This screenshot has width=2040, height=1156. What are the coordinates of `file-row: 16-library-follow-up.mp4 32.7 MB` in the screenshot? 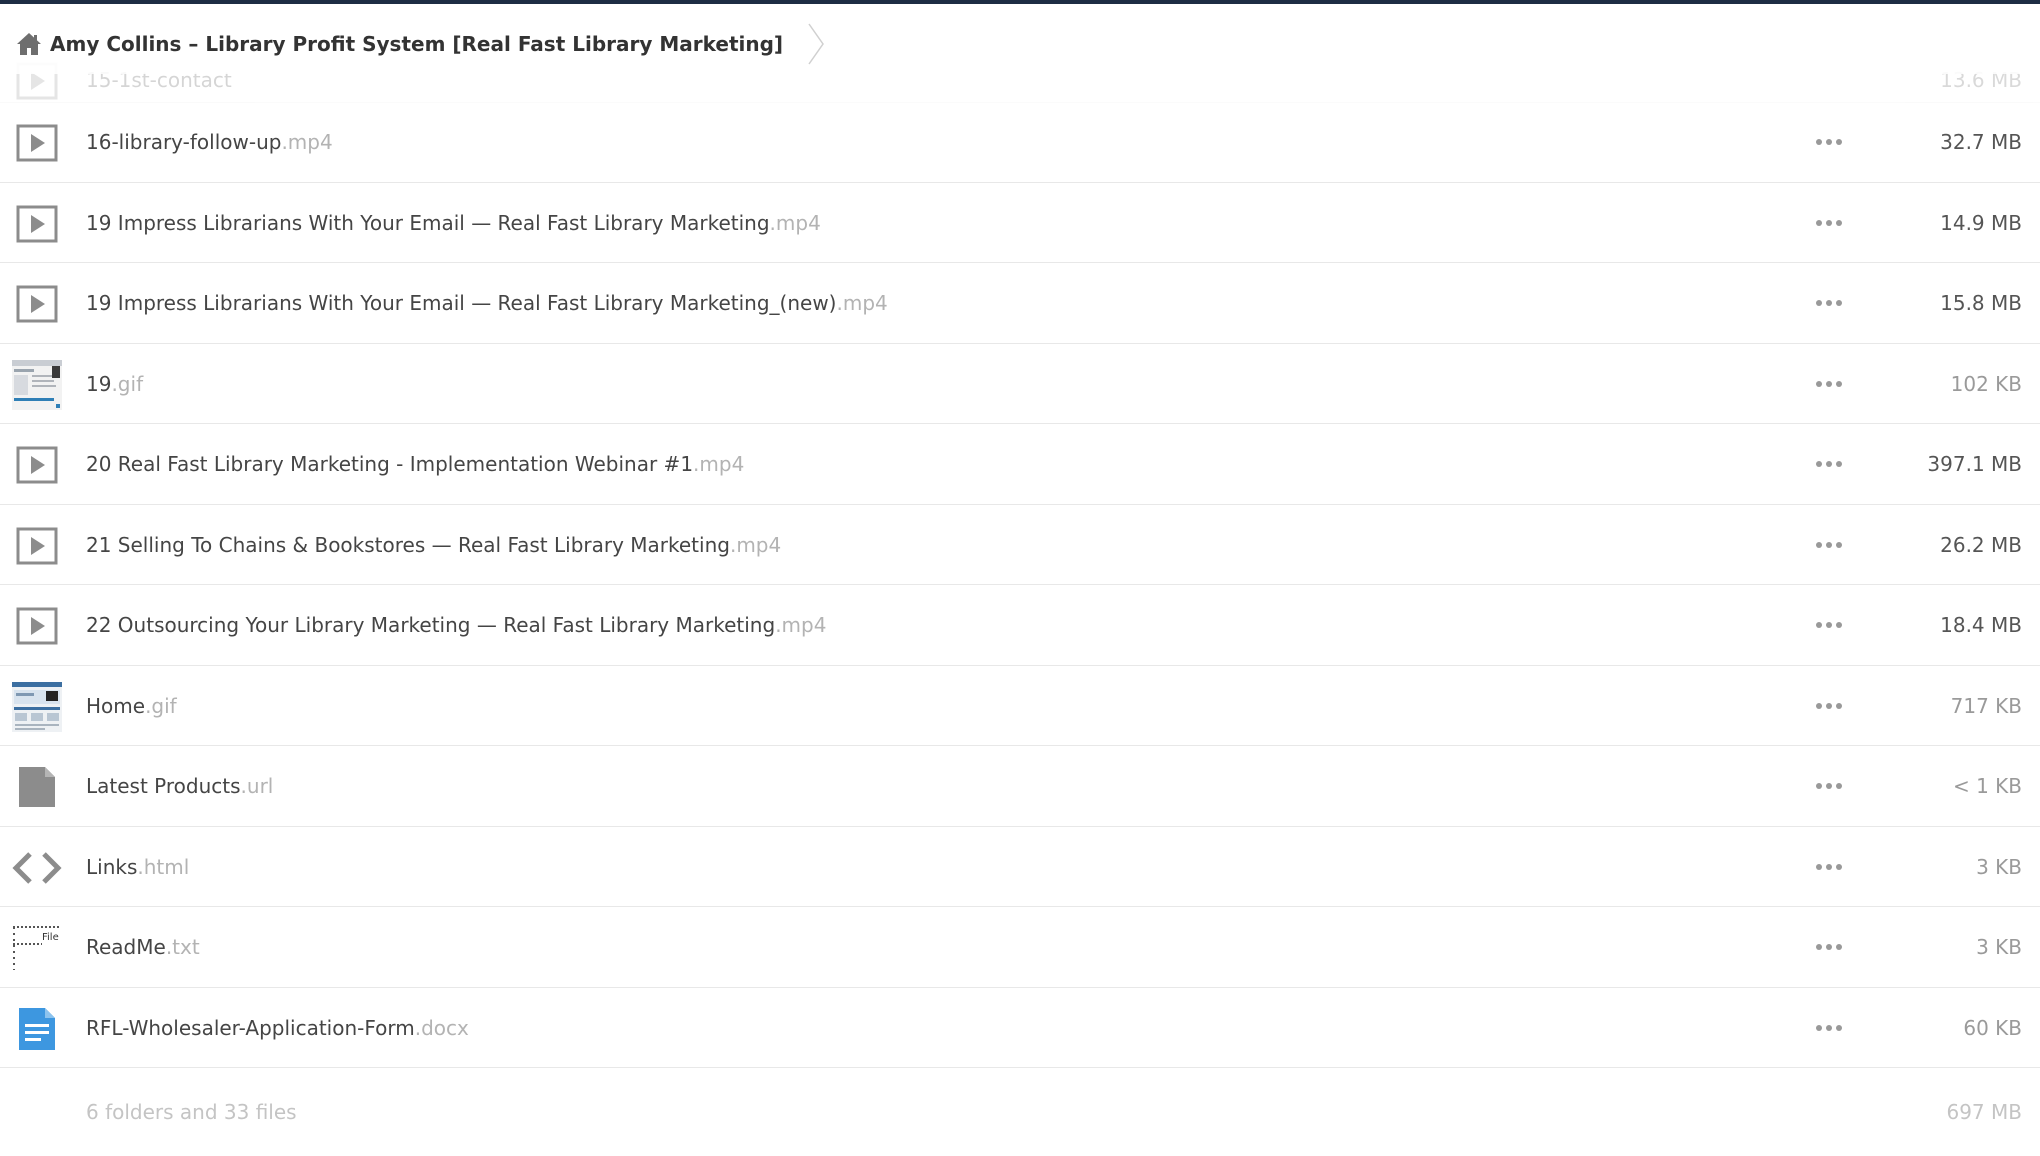 It's located at (1020, 142).